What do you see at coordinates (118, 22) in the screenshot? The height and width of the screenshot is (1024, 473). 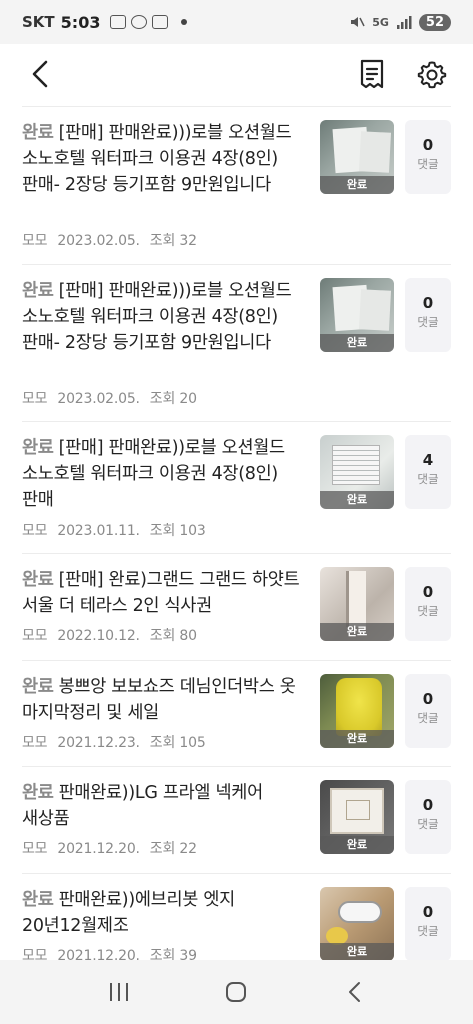 I see `screenshot-notification-icon` at bounding box center [118, 22].